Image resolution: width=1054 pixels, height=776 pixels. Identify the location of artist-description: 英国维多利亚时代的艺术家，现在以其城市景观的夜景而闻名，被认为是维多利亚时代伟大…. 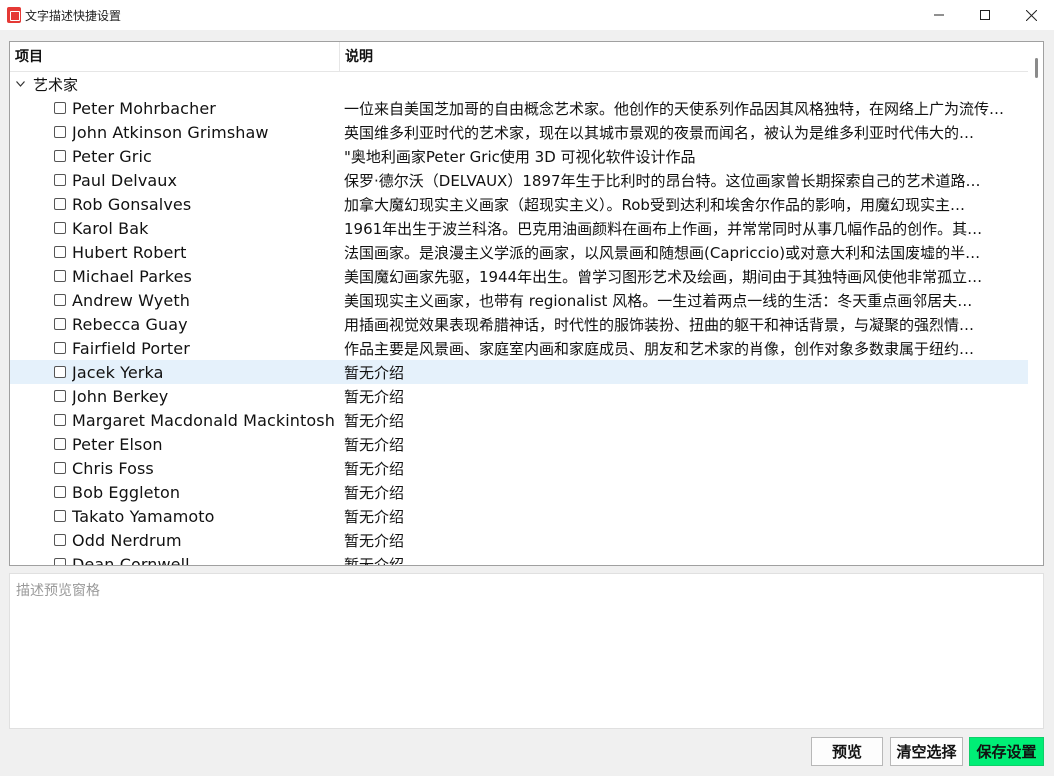
(659, 132).